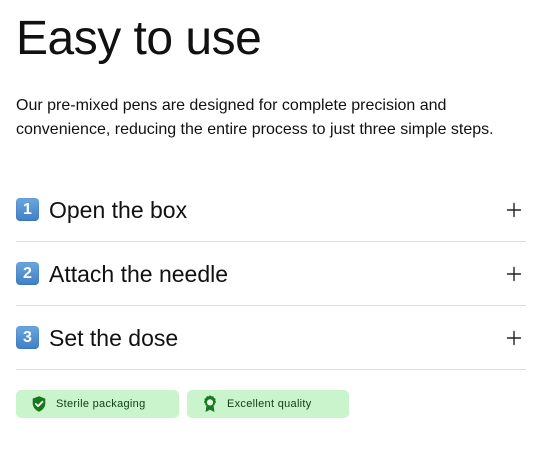 Image resolution: width=550 pixels, height=451 pixels. Describe the element at coordinates (139, 38) in the screenshot. I see `page-title: Easy to use` at that location.